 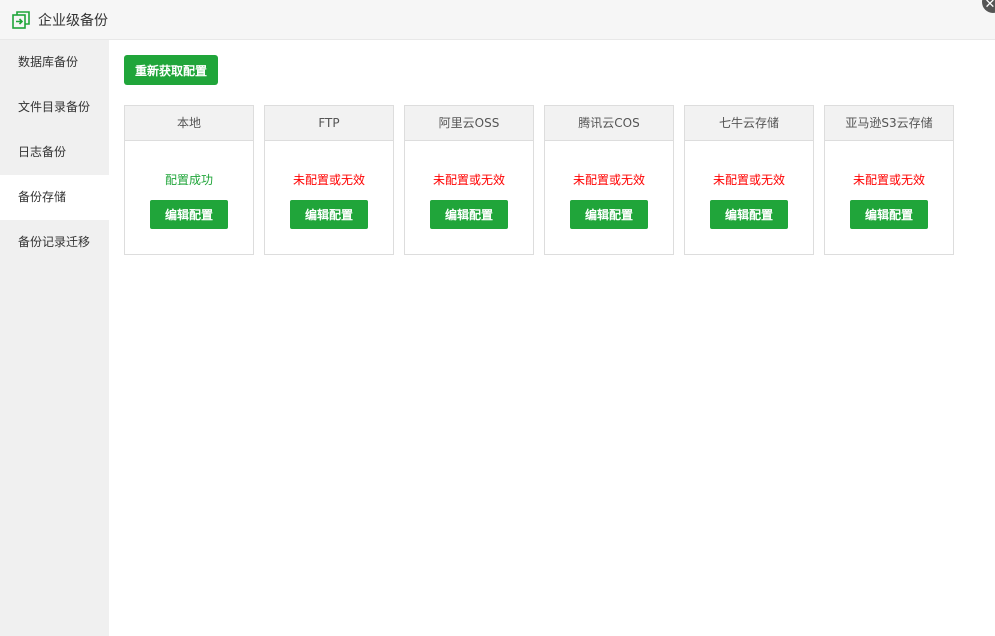 What do you see at coordinates (54, 107) in the screenshot?
I see `sidebar-item-directory-backup: 文件目录备份` at bounding box center [54, 107].